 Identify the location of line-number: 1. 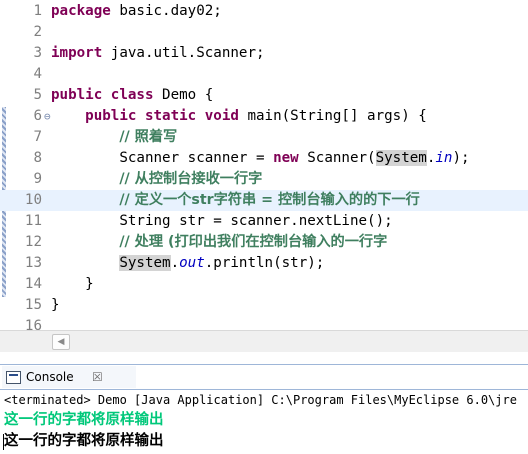
(37, 11).